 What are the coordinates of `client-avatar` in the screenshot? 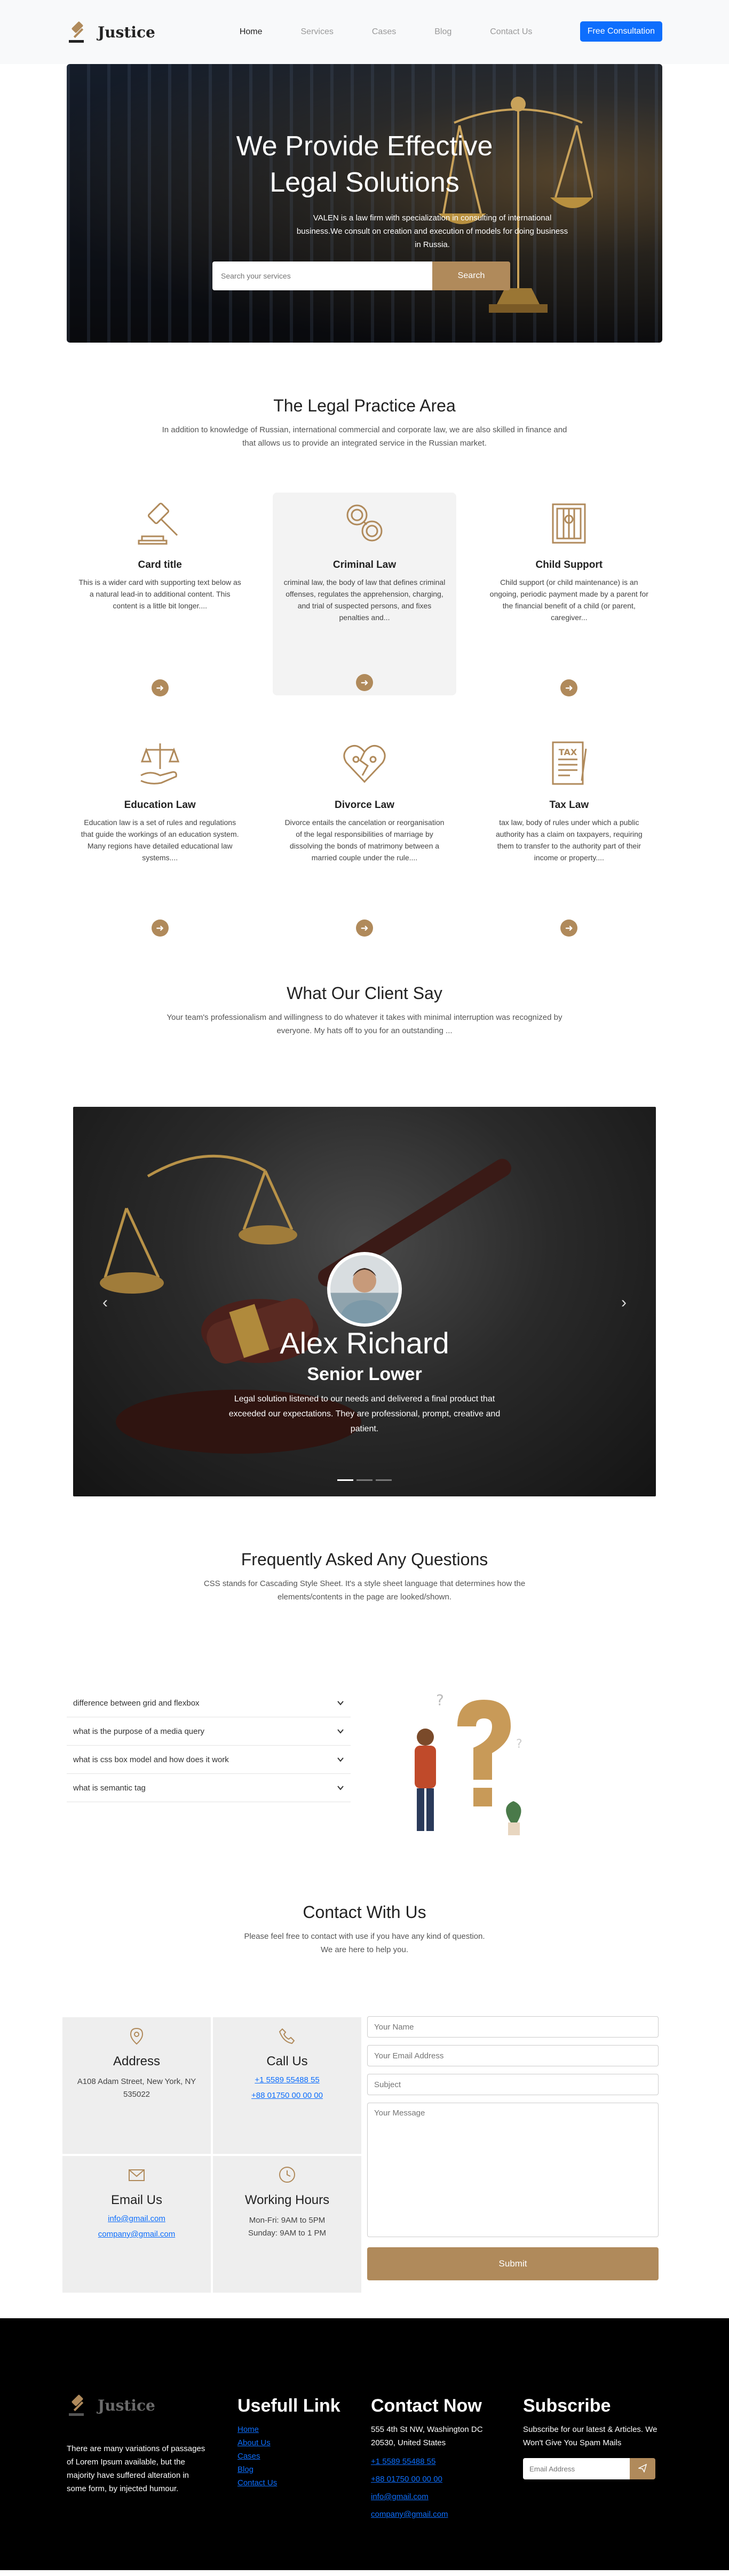 It's located at (364, 1289).